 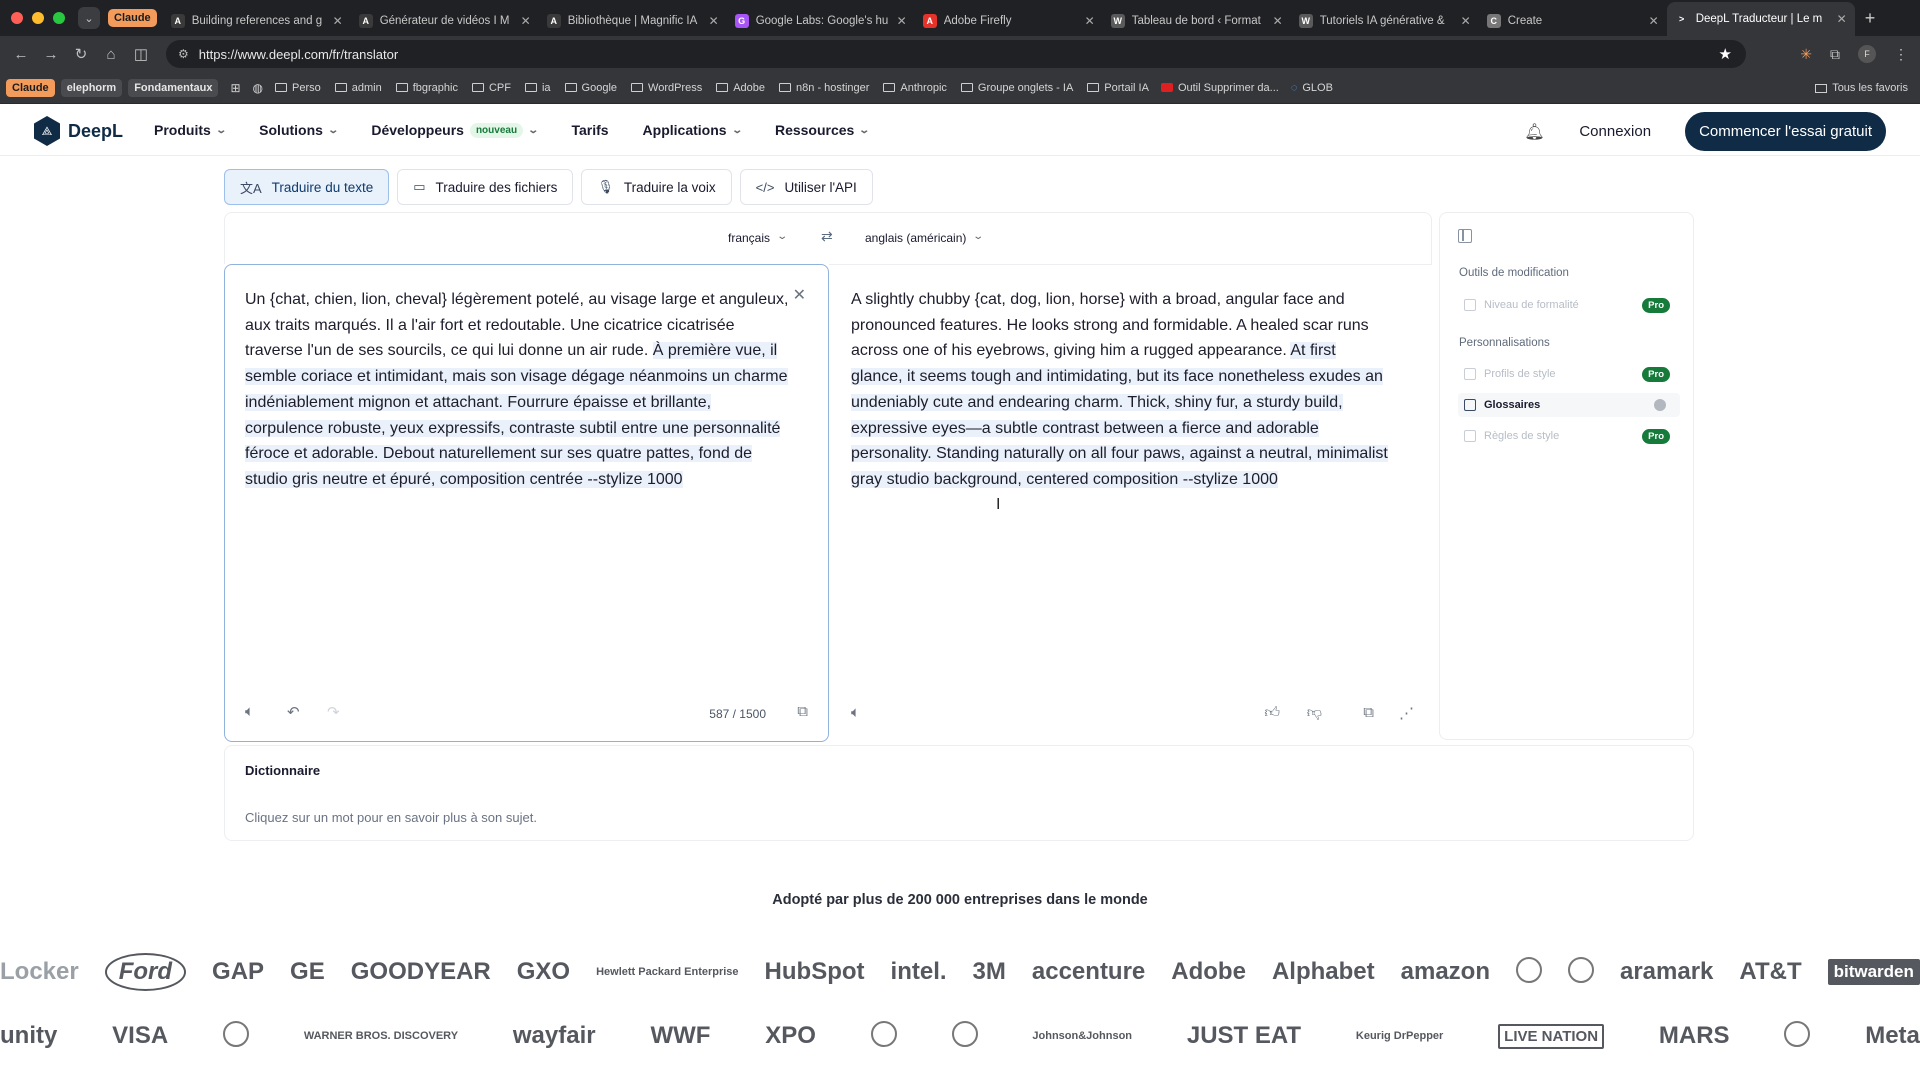 What do you see at coordinates (693, 130) in the screenshot?
I see `nav-item-applications: Applications ⌄` at bounding box center [693, 130].